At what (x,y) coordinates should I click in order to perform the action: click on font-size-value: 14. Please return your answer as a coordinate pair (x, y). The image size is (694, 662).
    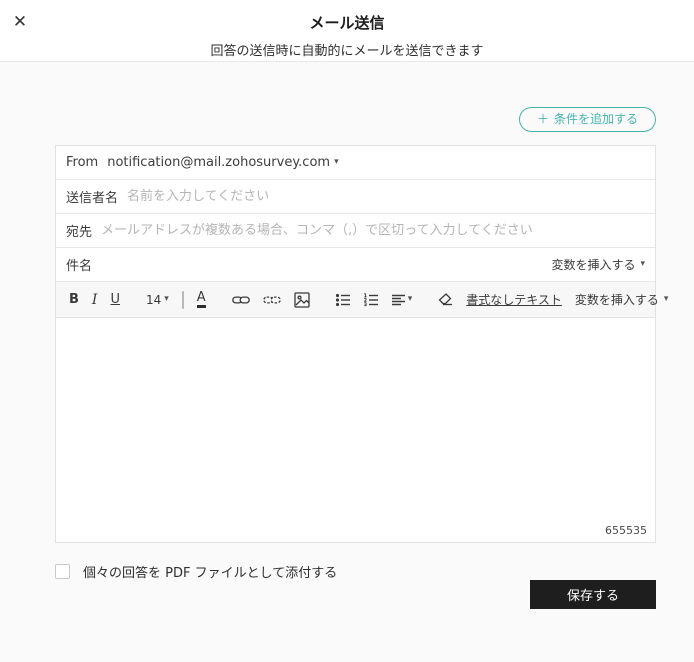
    Looking at the image, I should click on (153, 299).